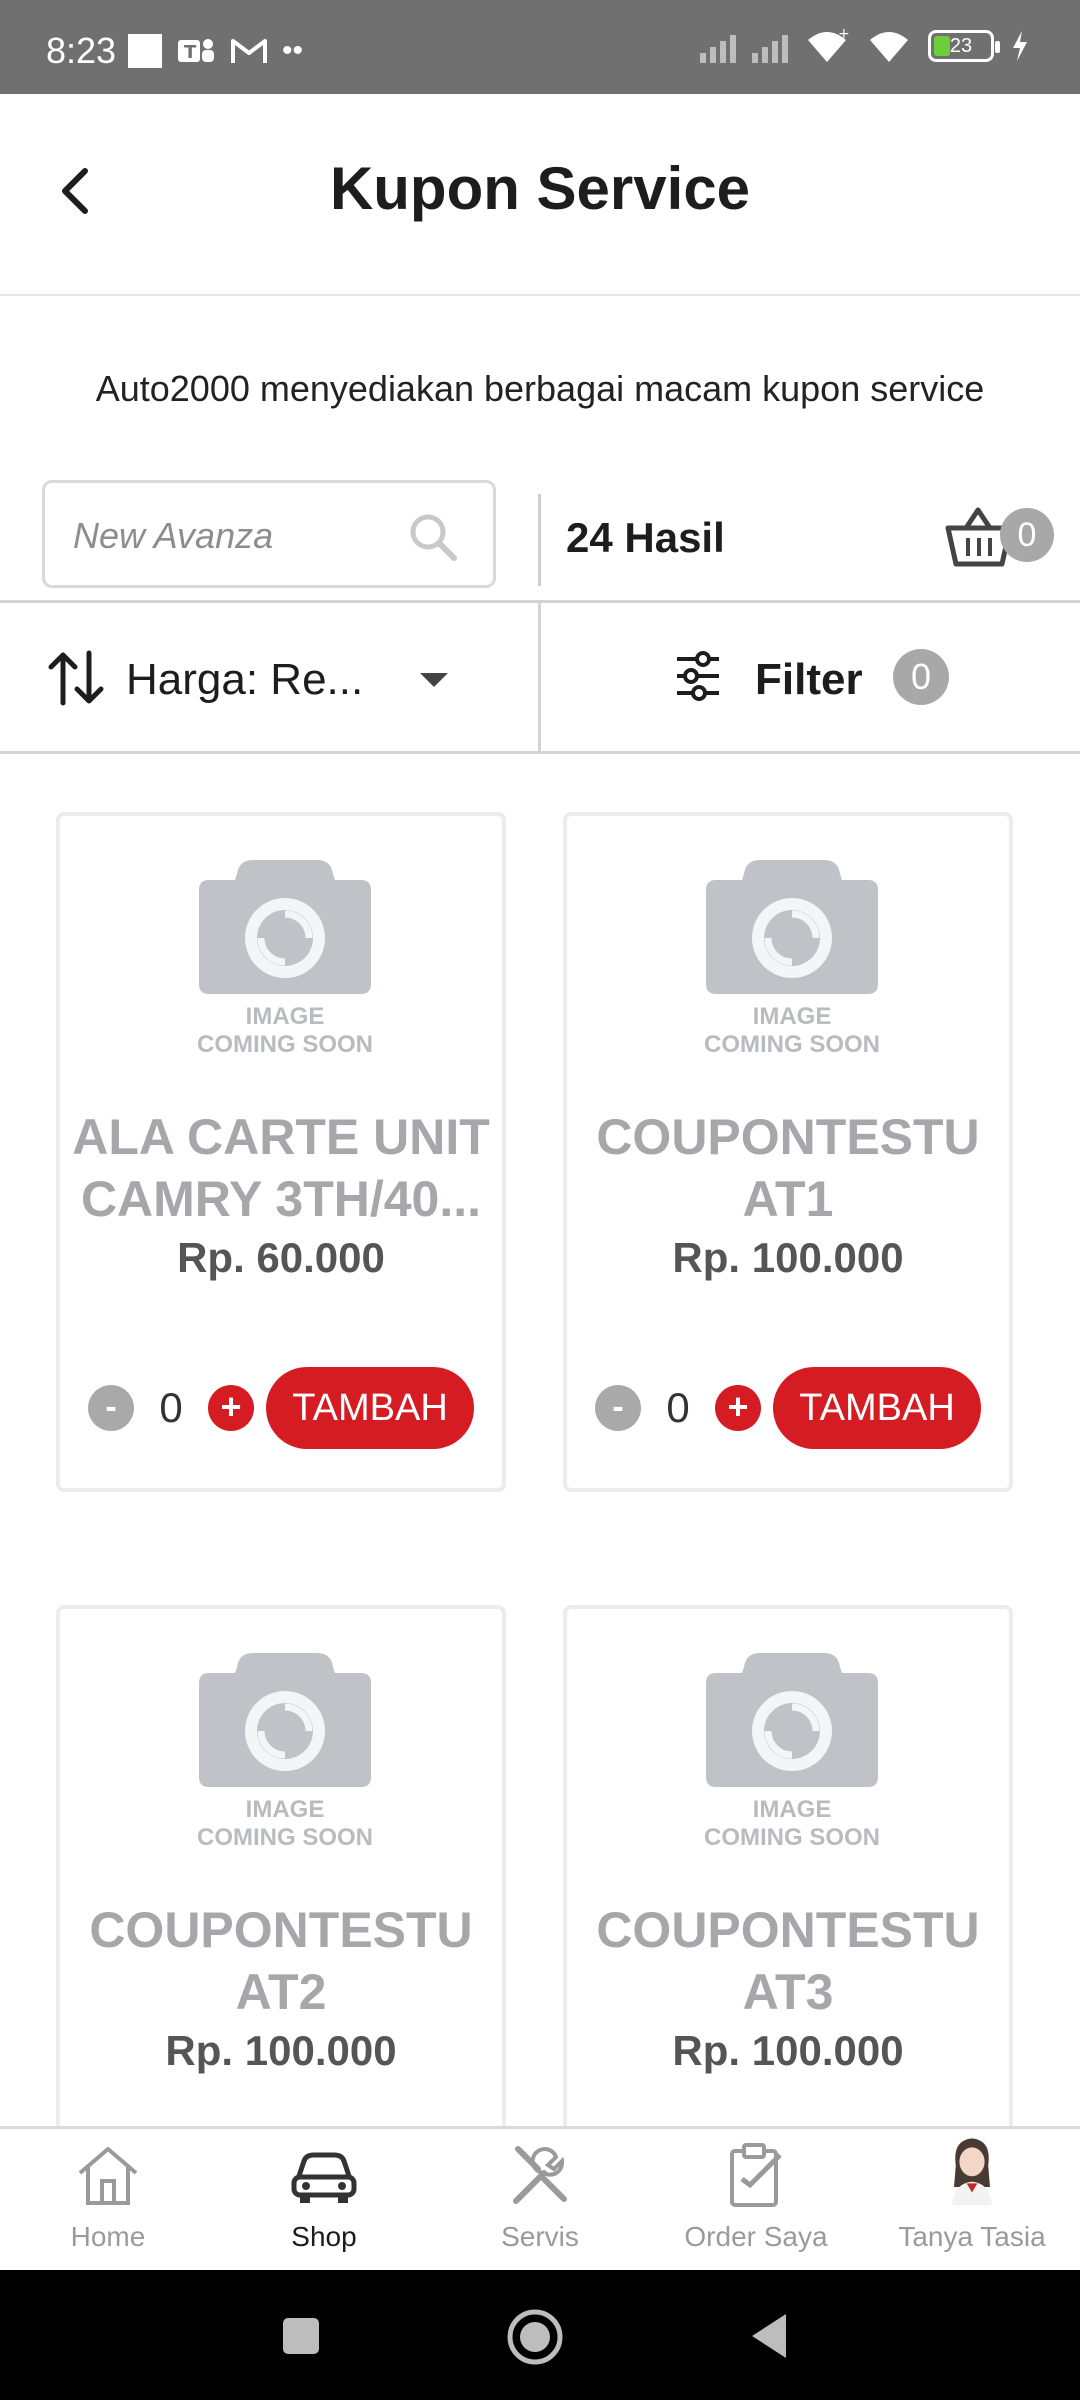  Describe the element at coordinates (999, 539) in the screenshot. I see `cart-button: 0` at that location.